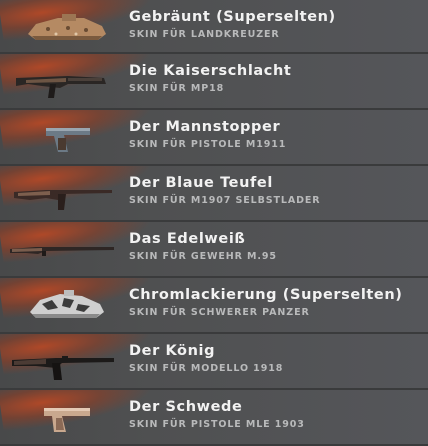 This screenshot has height=446, width=428. I want to click on skin-subtitle: SKIN FÜR LANDKREUZER, so click(204, 34).